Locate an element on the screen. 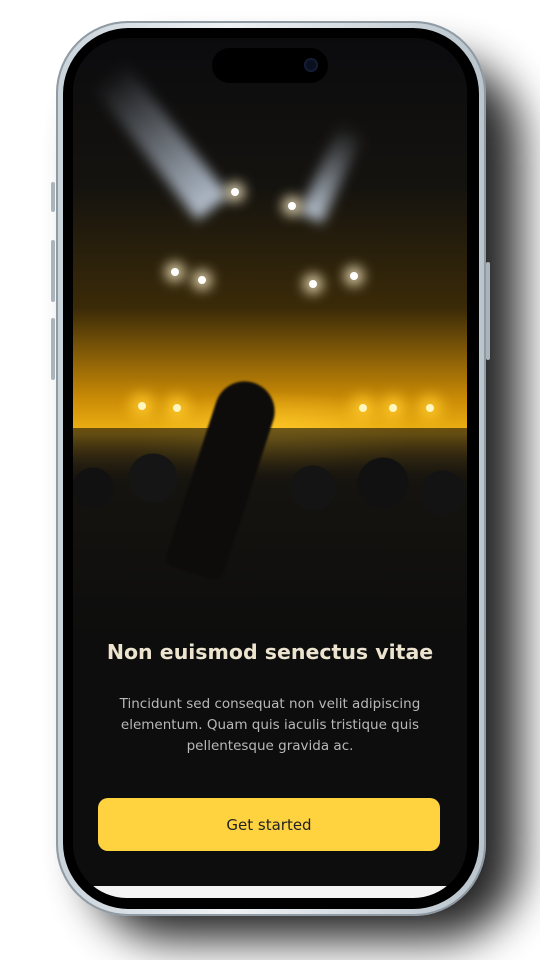  camera-icon is located at coordinates (311, 65).